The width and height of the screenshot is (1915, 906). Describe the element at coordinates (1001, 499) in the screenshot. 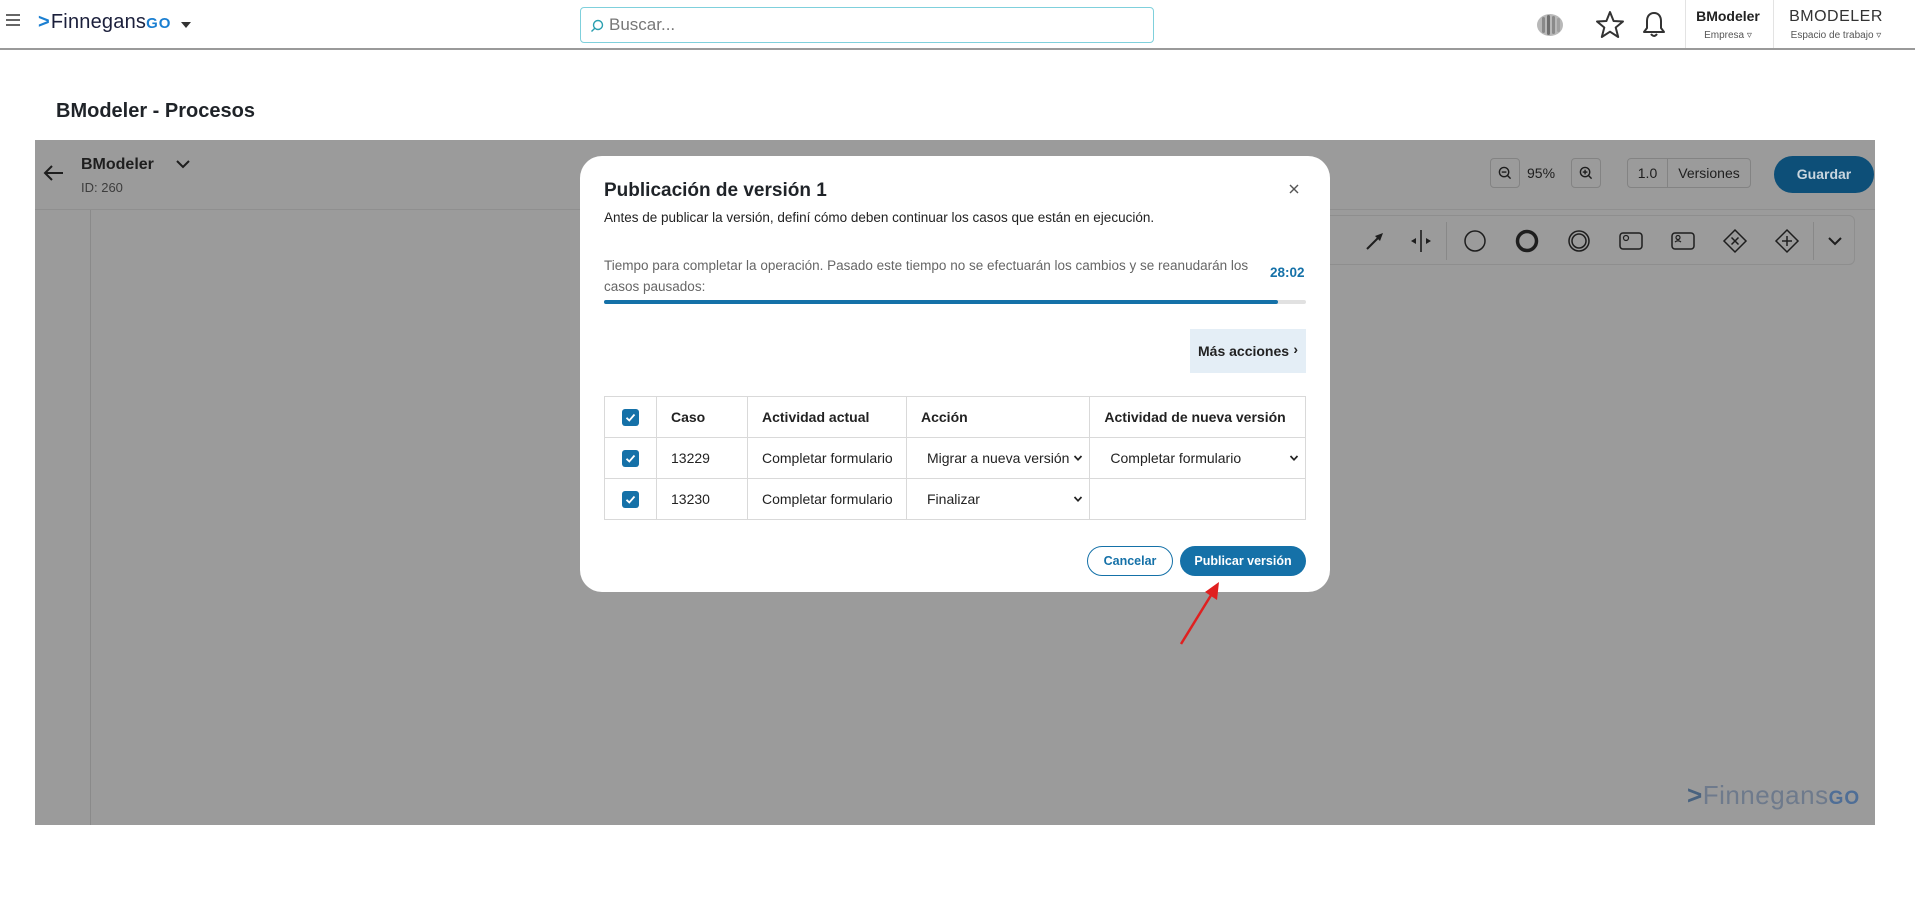

I see `action-select: Finalizar` at that location.